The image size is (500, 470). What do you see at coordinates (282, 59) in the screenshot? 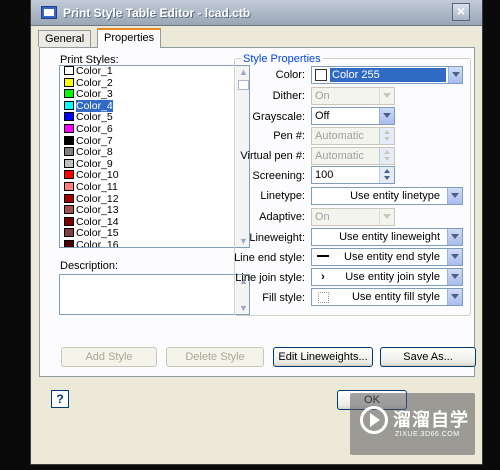
I see `style-properties-title: Style Properties` at bounding box center [282, 59].